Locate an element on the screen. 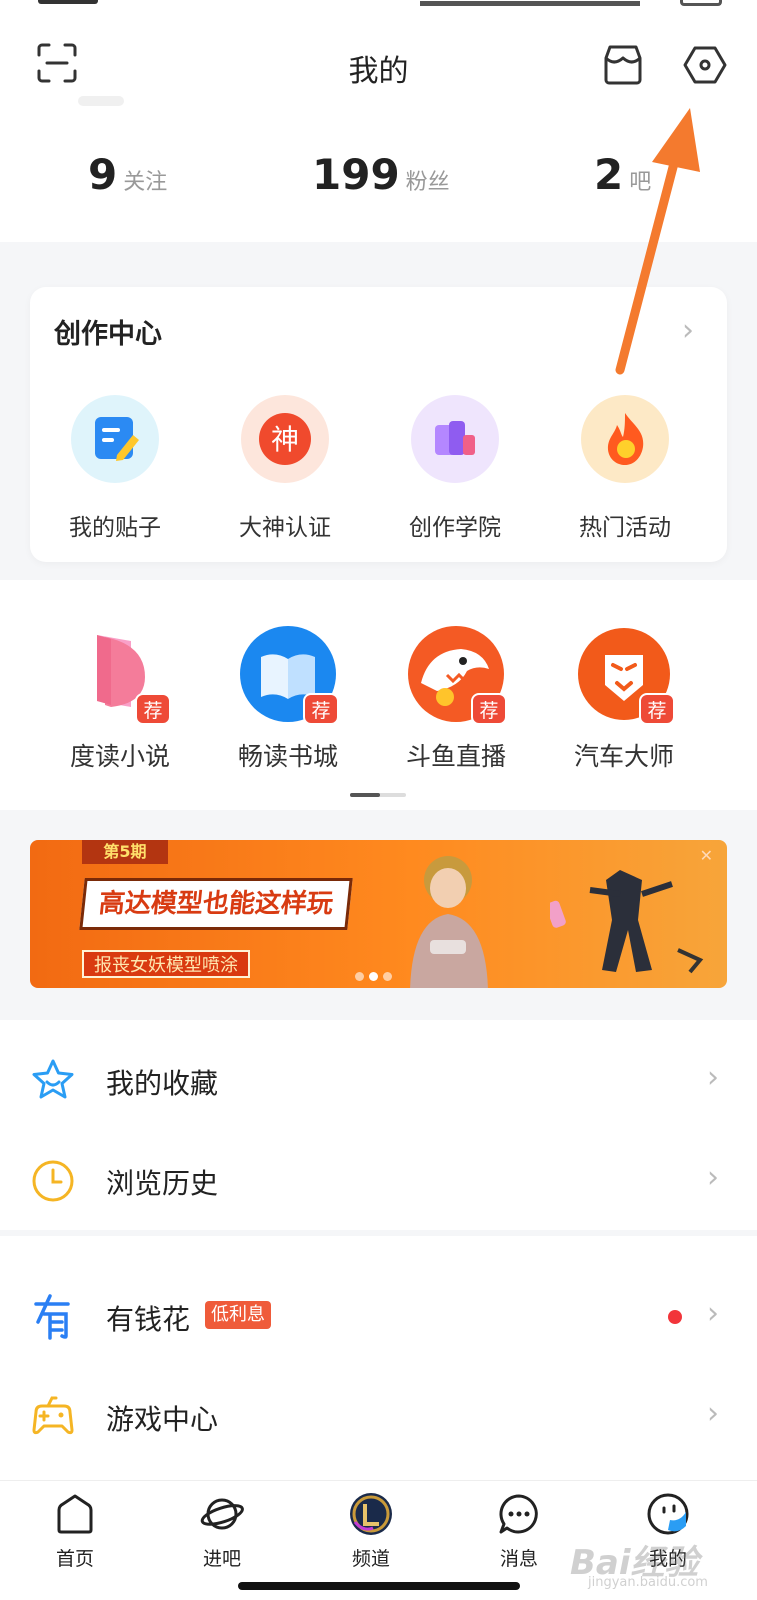 The width and height of the screenshot is (757, 1600). app-label: 畅读书城 is located at coordinates (287, 756).